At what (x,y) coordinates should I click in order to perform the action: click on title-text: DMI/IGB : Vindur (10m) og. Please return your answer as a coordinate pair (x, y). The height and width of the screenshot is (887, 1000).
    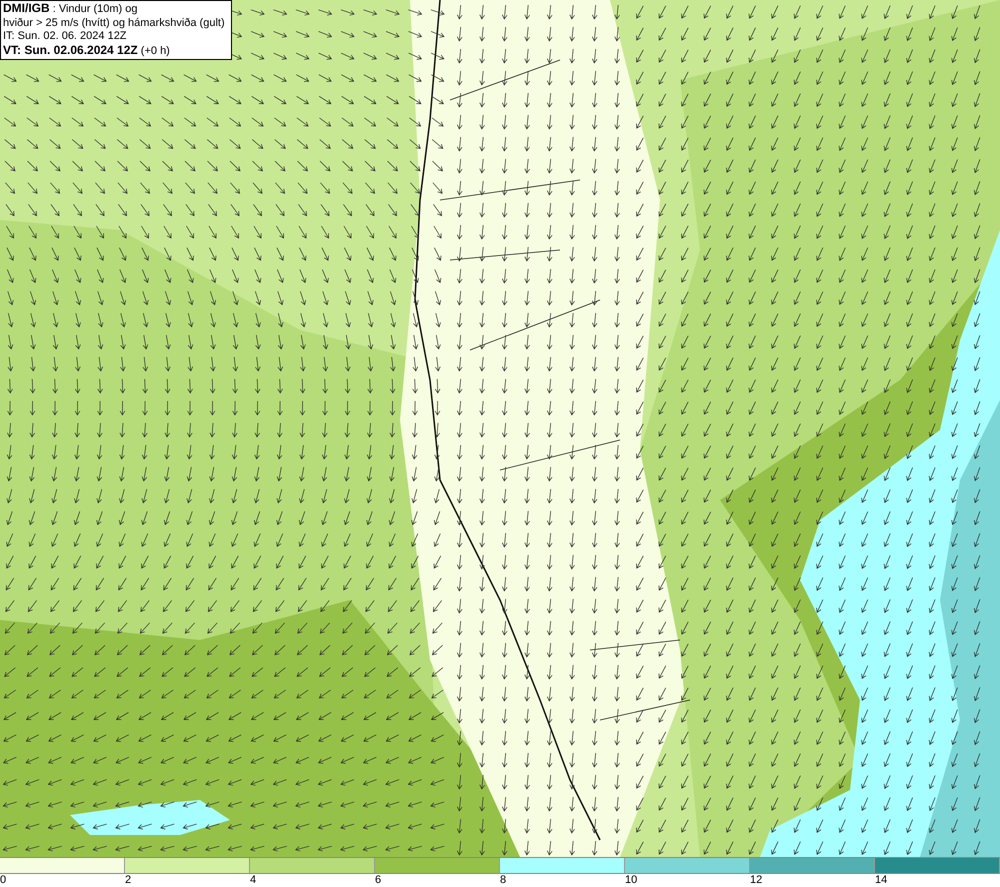
    Looking at the image, I should click on (71, 9).